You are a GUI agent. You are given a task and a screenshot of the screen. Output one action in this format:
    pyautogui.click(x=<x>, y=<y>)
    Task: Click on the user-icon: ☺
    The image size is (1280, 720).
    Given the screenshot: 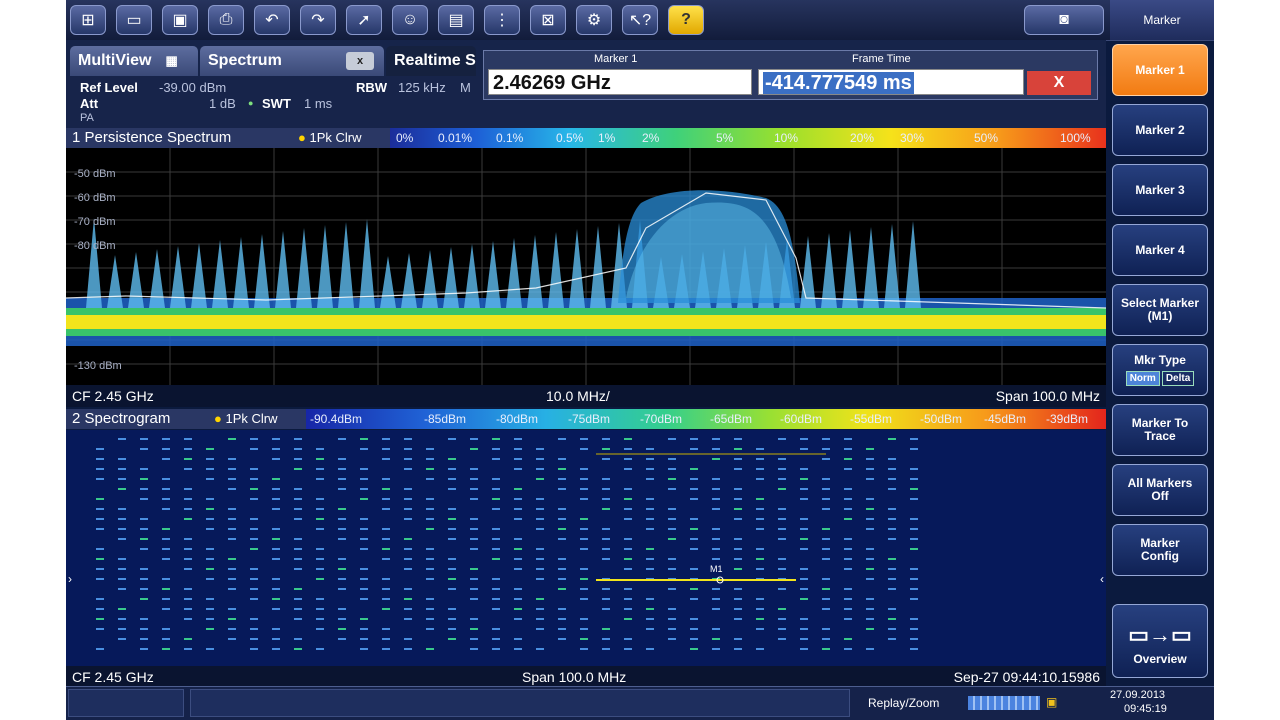 What is the action you would take?
    pyautogui.click(x=410, y=20)
    